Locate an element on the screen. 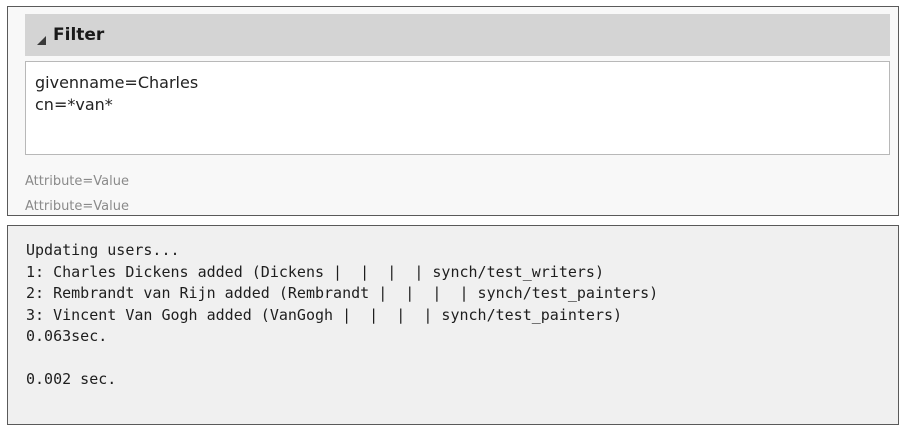  filter-title: Filter is located at coordinates (79, 35).